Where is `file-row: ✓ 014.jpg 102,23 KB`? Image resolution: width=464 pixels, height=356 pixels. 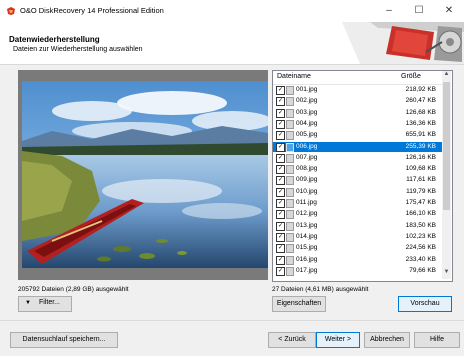
file-row: ✓ 014.jpg 102,23 KB is located at coordinates (357, 237).